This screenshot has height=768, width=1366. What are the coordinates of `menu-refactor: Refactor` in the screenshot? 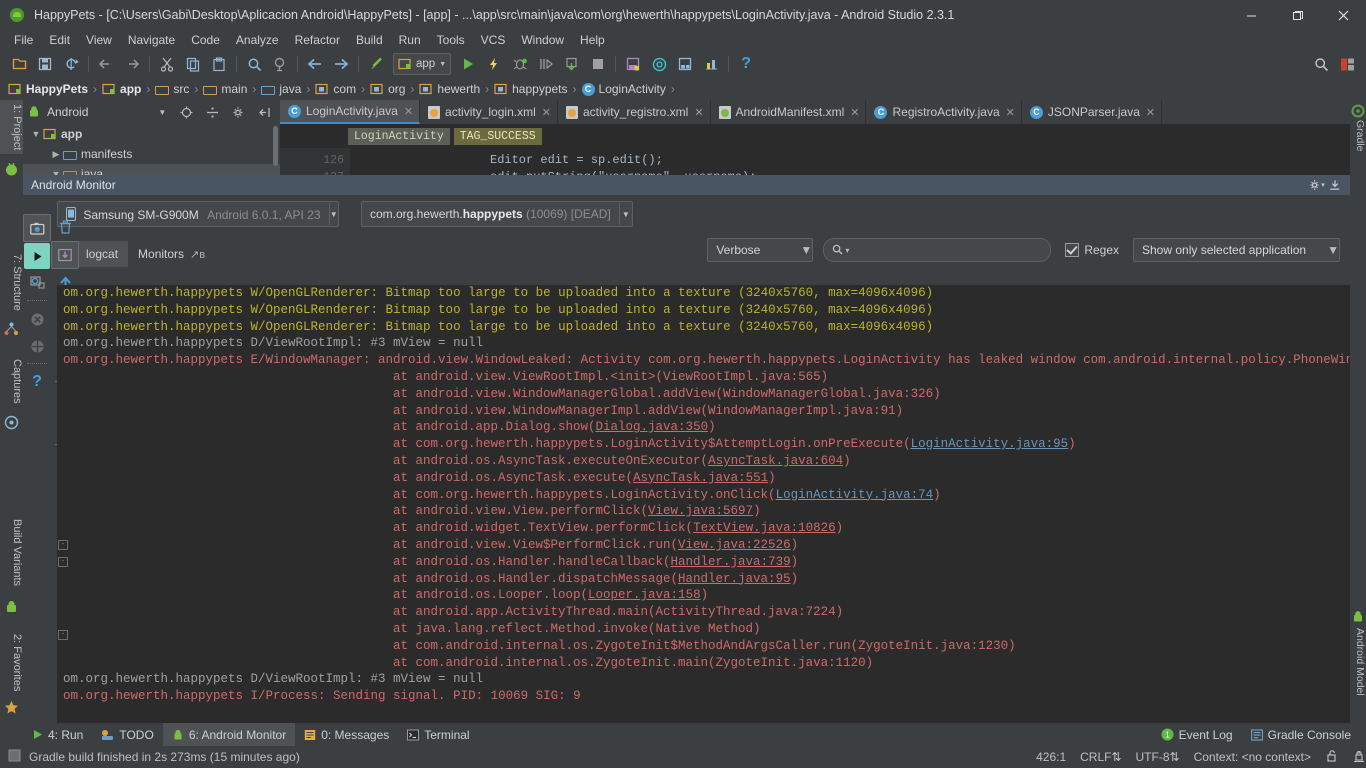 It's located at (317, 40).